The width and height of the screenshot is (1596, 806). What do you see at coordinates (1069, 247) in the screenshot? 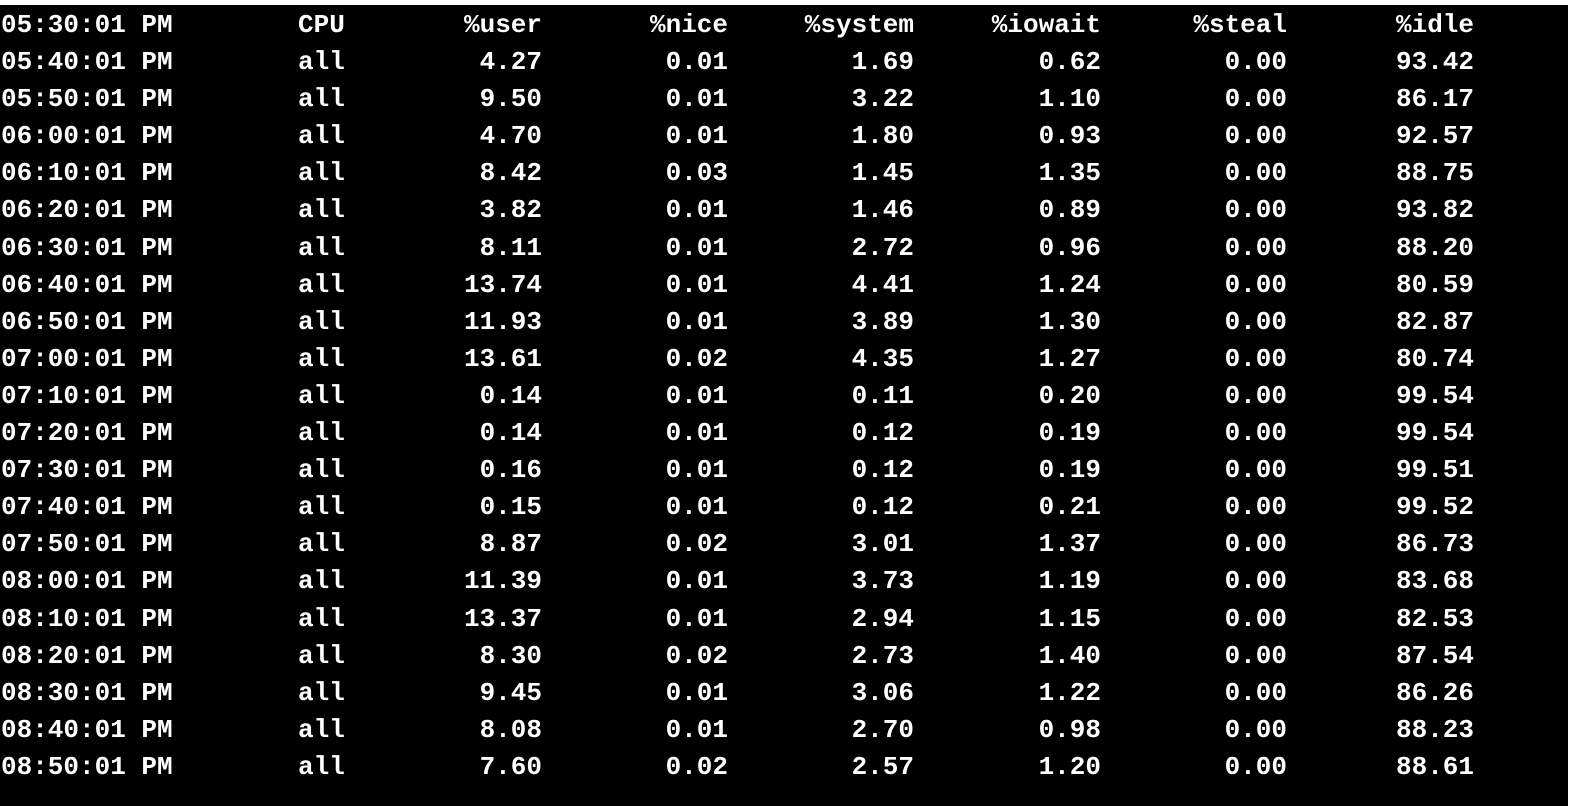
I see `cell-iowait: 0.96` at bounding box center [1069, 247].